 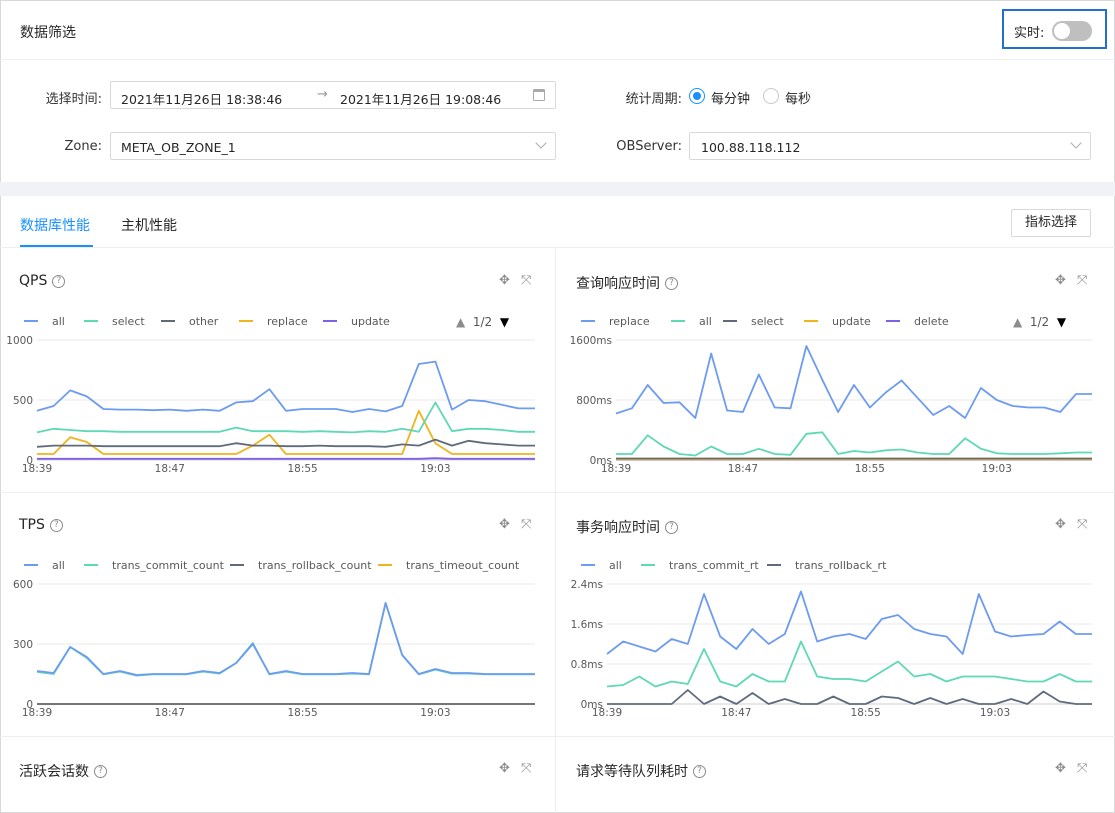 What do you see at coordinates (73, 99) in the screenshot?
I see `time-label: 选择时间:` at bounding box center [73, 99].